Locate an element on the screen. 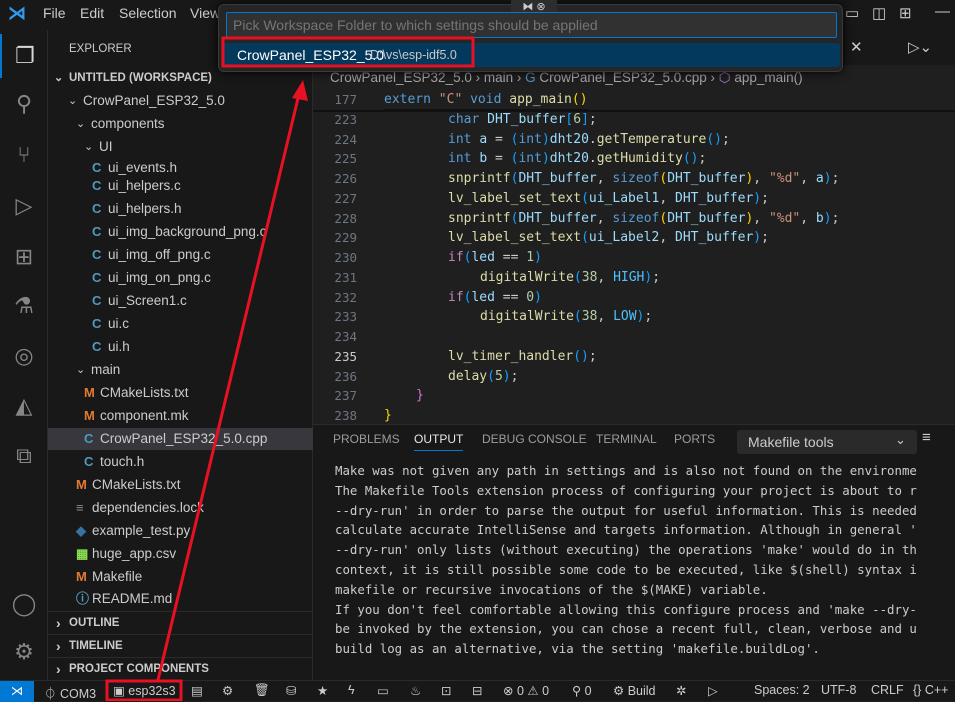  quick-pick-input is located at coordinates (531, 25).